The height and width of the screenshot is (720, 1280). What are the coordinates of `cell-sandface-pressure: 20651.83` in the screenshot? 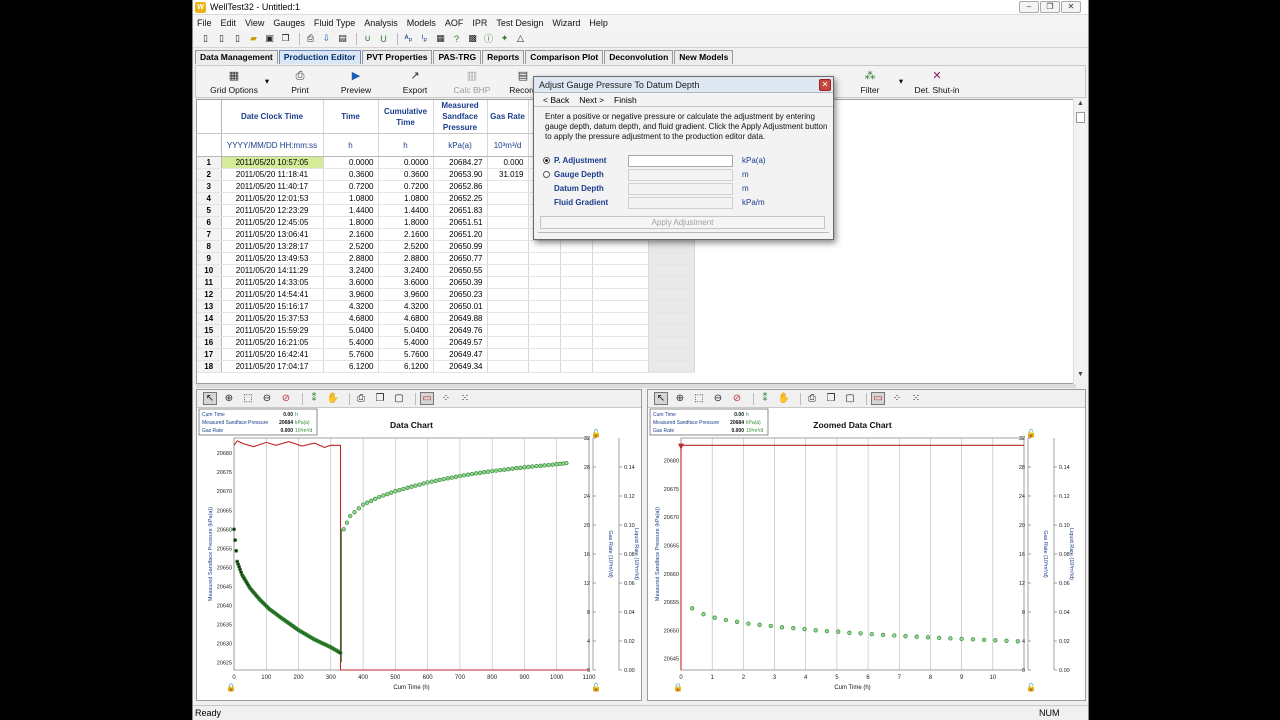 It's located at (460, 210).